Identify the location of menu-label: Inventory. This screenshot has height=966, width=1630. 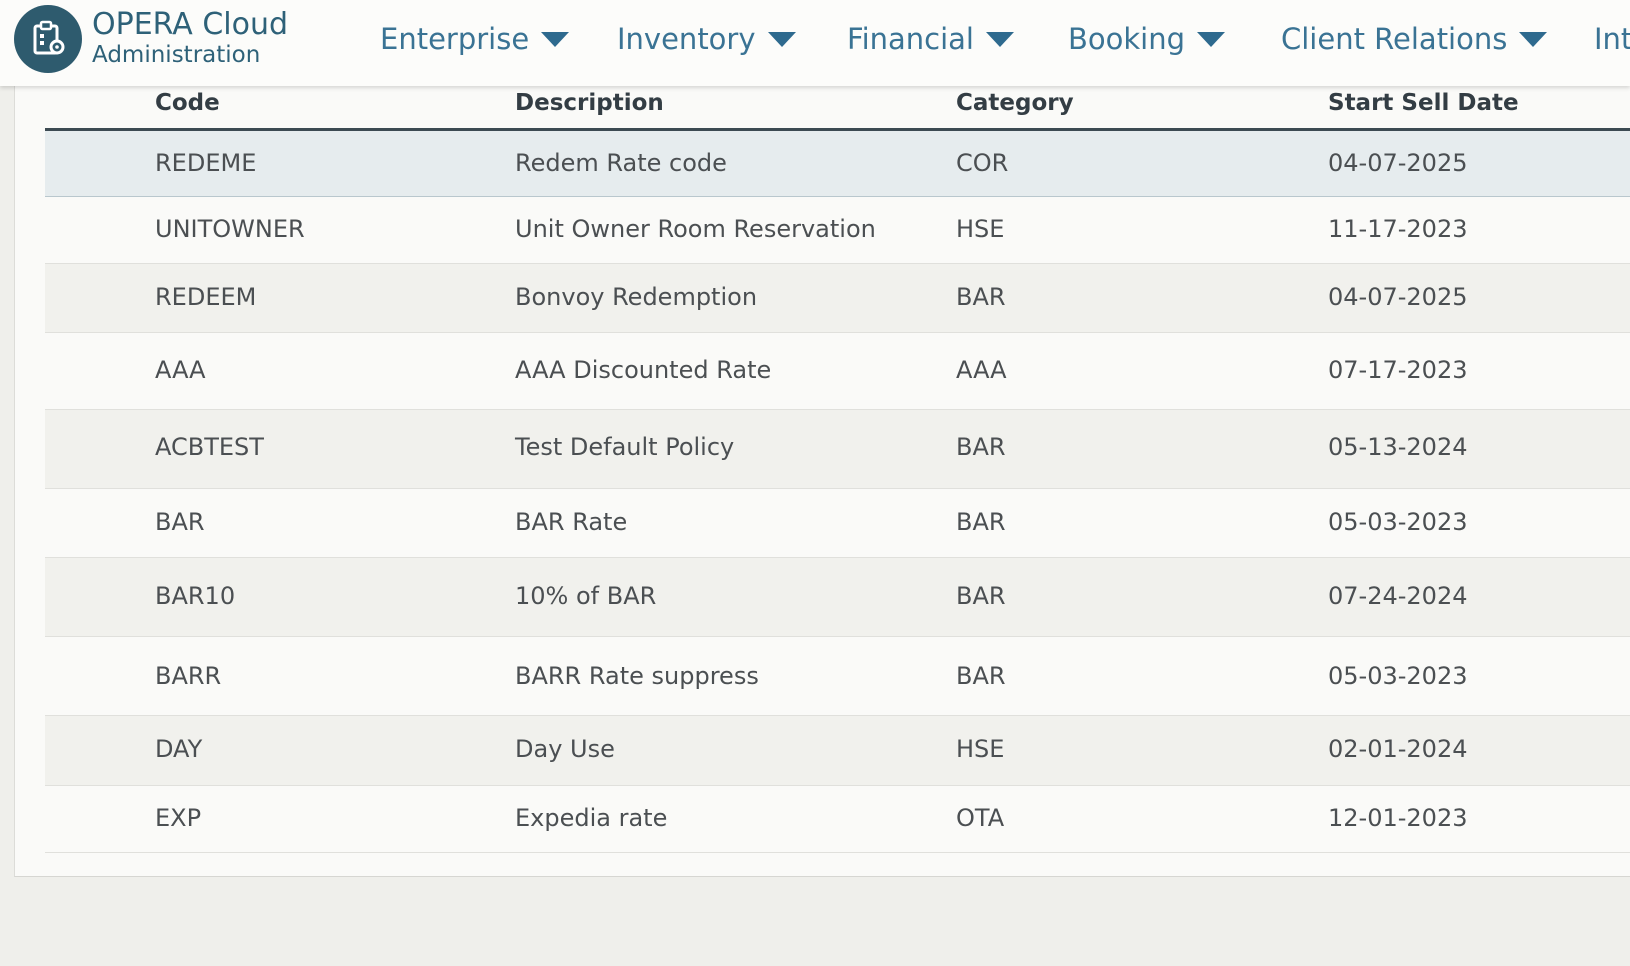
(686, 39).